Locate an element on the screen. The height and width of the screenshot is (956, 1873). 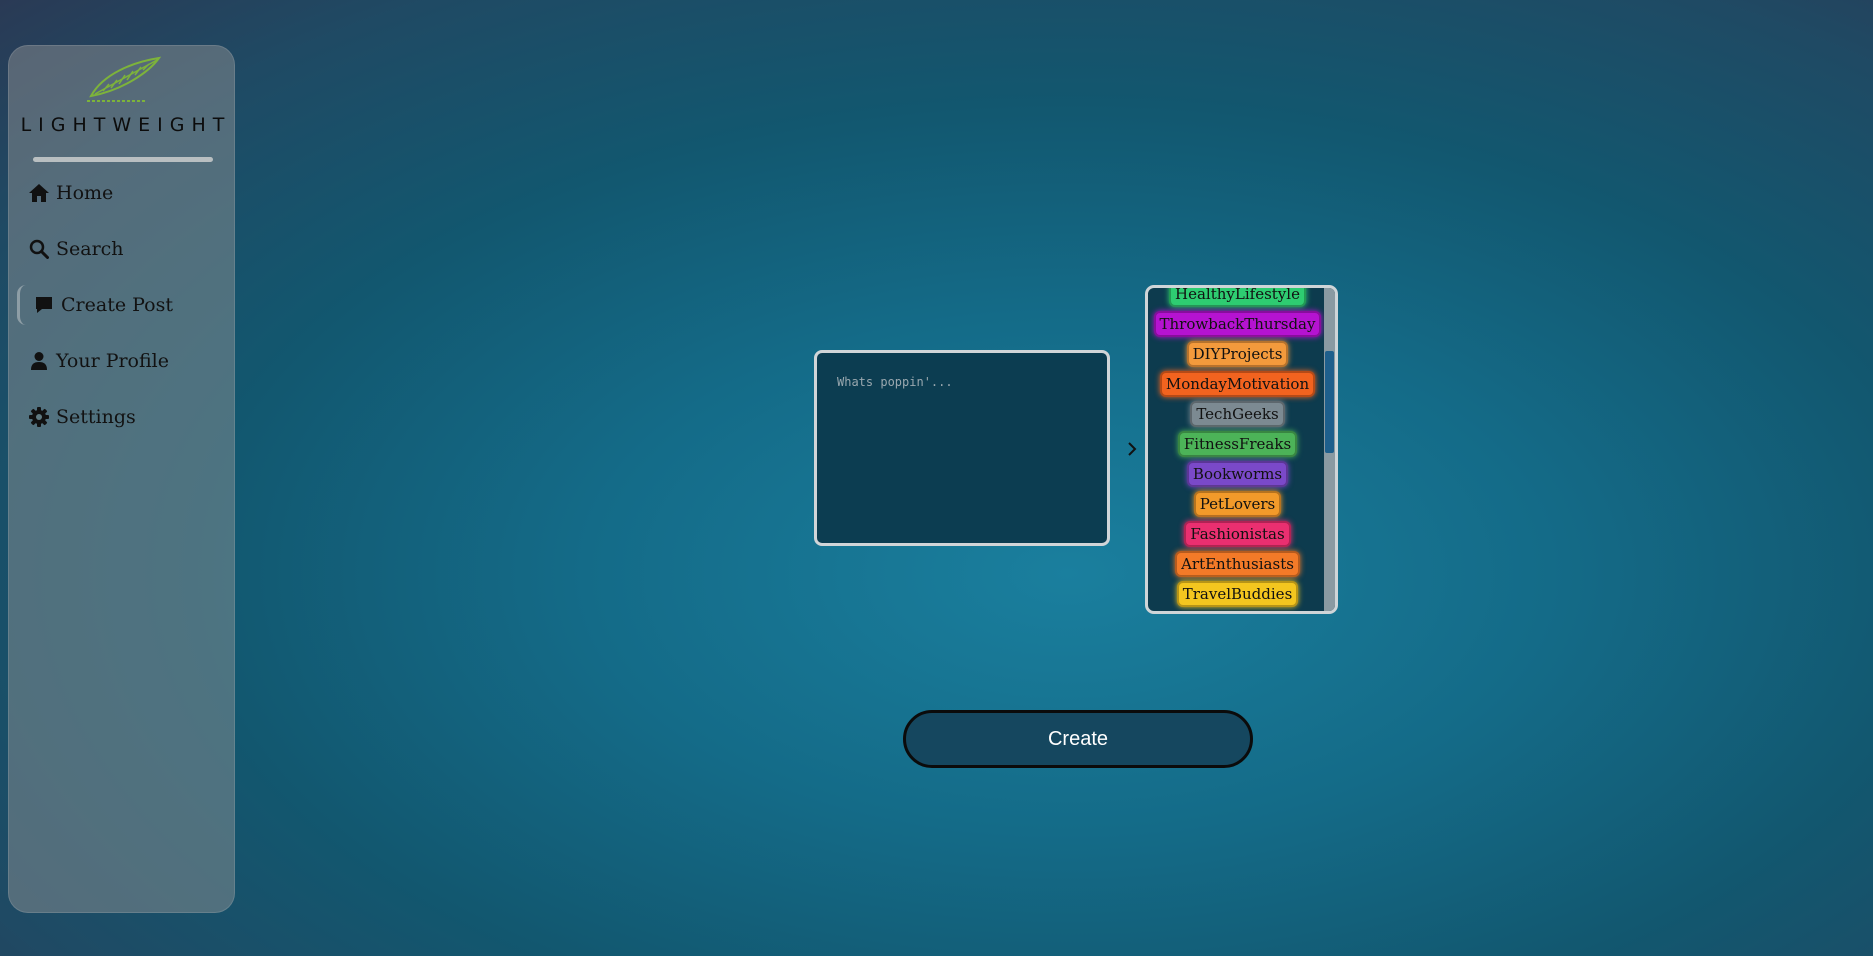
tag-chip: ArtEnthusiasts is located at coordinates (1237, 564).